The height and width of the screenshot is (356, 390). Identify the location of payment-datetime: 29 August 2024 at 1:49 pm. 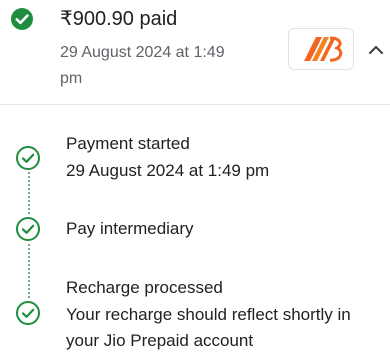
(142, 65).